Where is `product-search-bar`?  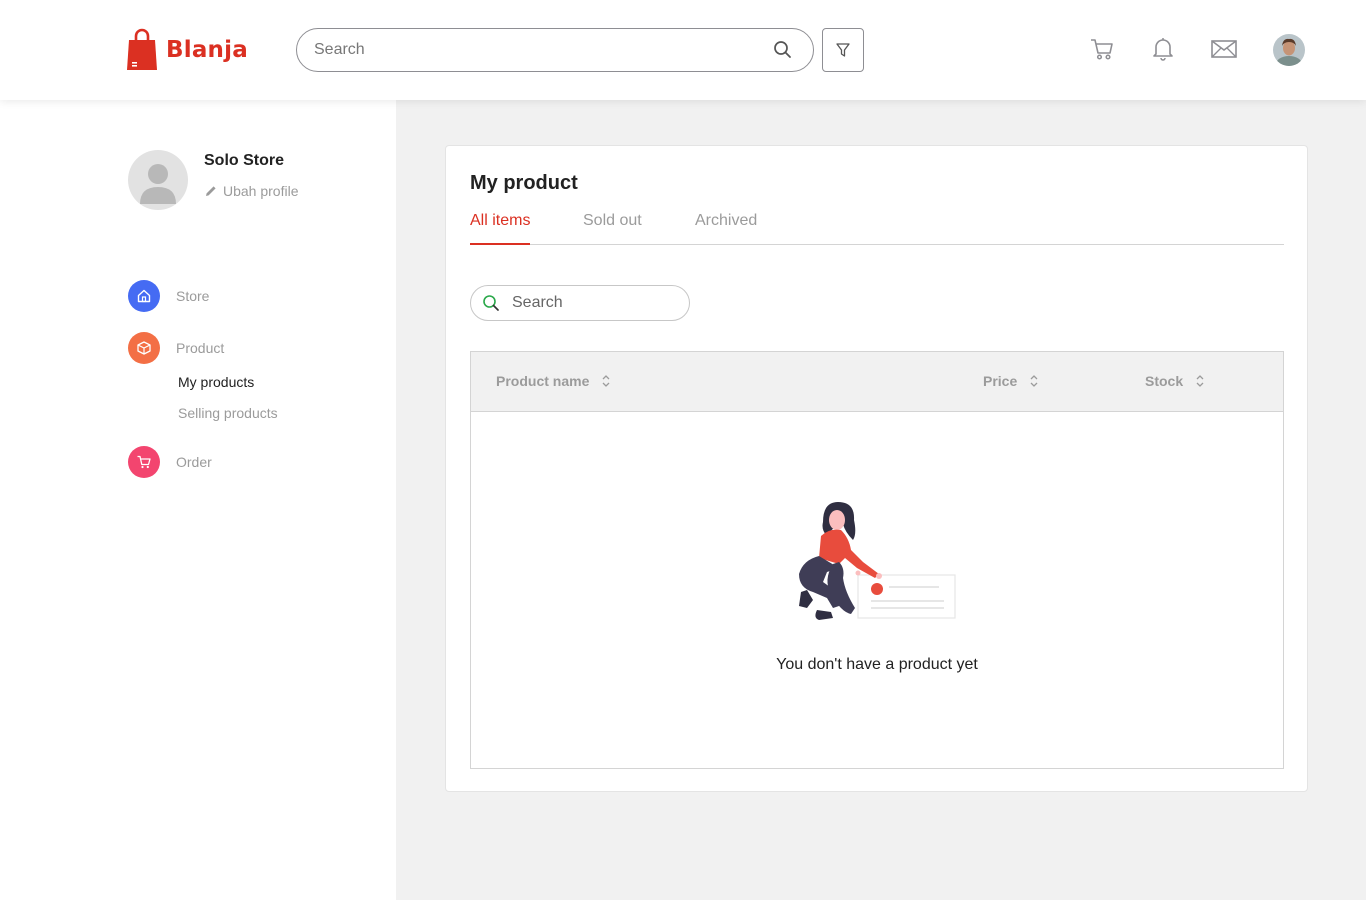 product-search-bar is located at coordinates (580, 303).